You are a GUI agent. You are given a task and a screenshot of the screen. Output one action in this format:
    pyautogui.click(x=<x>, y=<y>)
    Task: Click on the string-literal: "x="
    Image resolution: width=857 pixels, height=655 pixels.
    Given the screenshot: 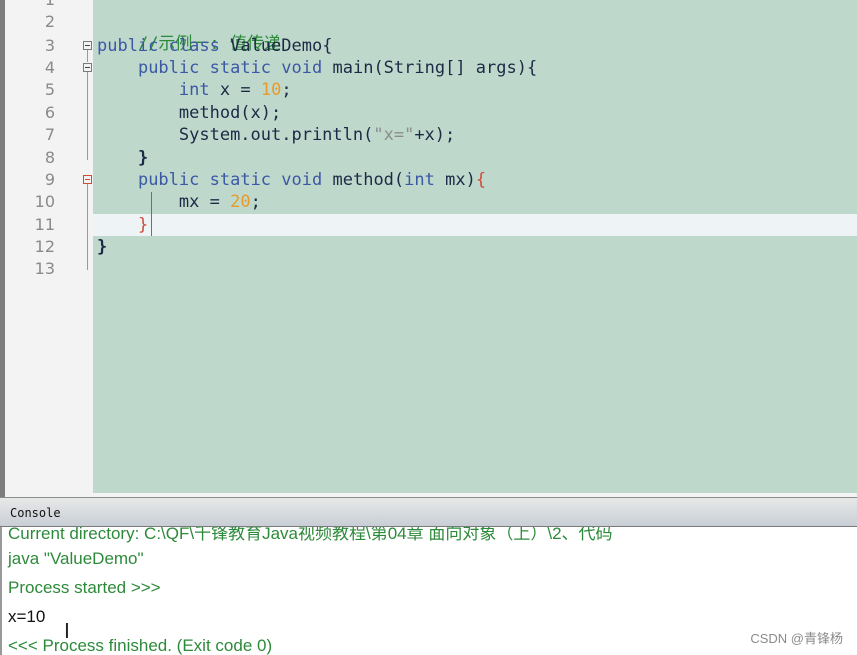 What is the action you would take?
    pyautogui.click(x=394, y=135)
    